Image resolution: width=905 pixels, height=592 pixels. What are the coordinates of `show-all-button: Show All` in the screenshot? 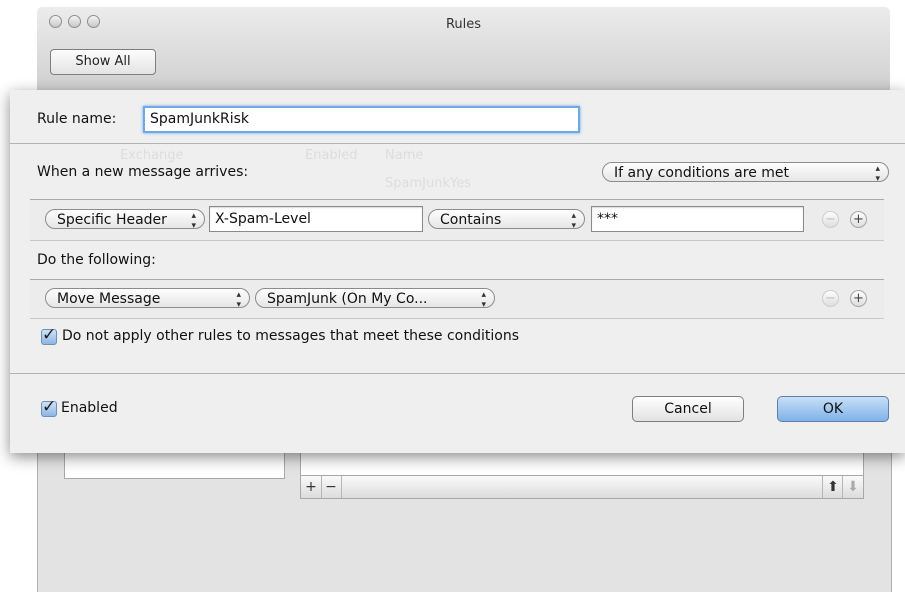 It's located at (103, 62).